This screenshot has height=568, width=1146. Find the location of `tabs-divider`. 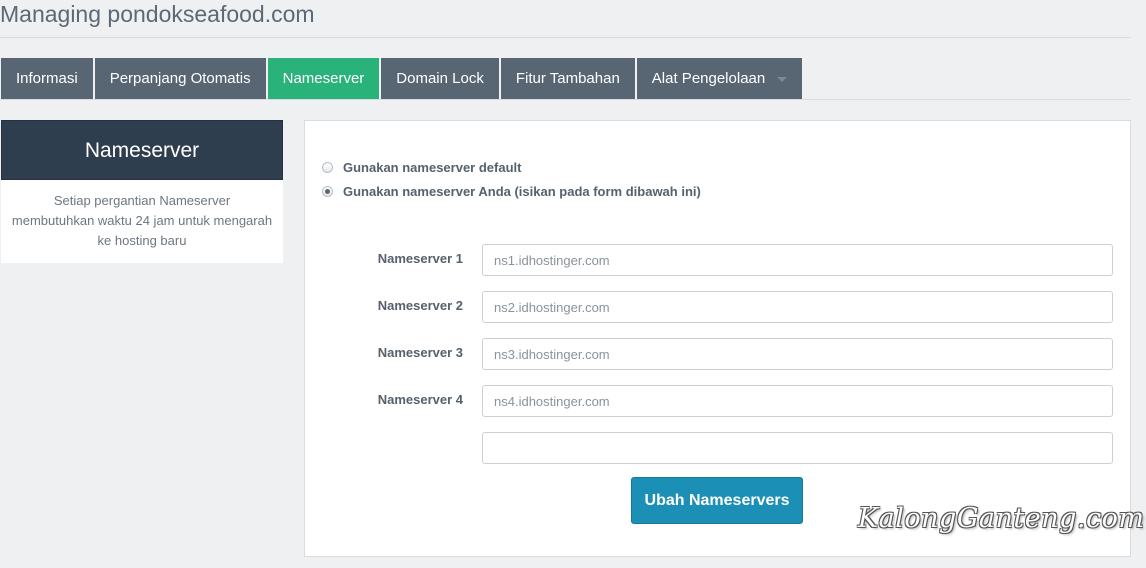

tabs-divider is located at coordinates (565, 99).